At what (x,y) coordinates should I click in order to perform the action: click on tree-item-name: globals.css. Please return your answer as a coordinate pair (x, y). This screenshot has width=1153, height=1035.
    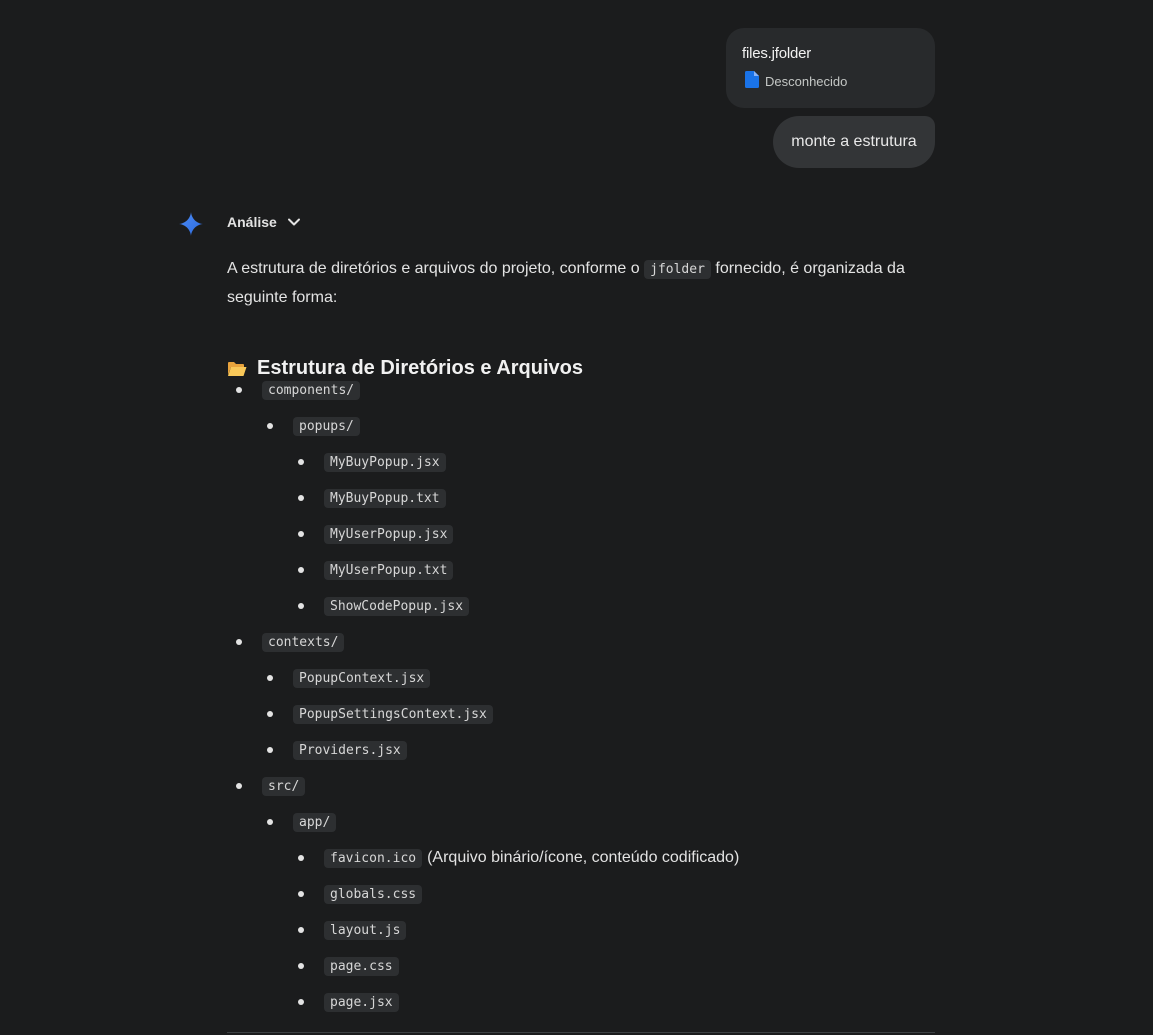
    Looking at the image, I should click on (373, 894).